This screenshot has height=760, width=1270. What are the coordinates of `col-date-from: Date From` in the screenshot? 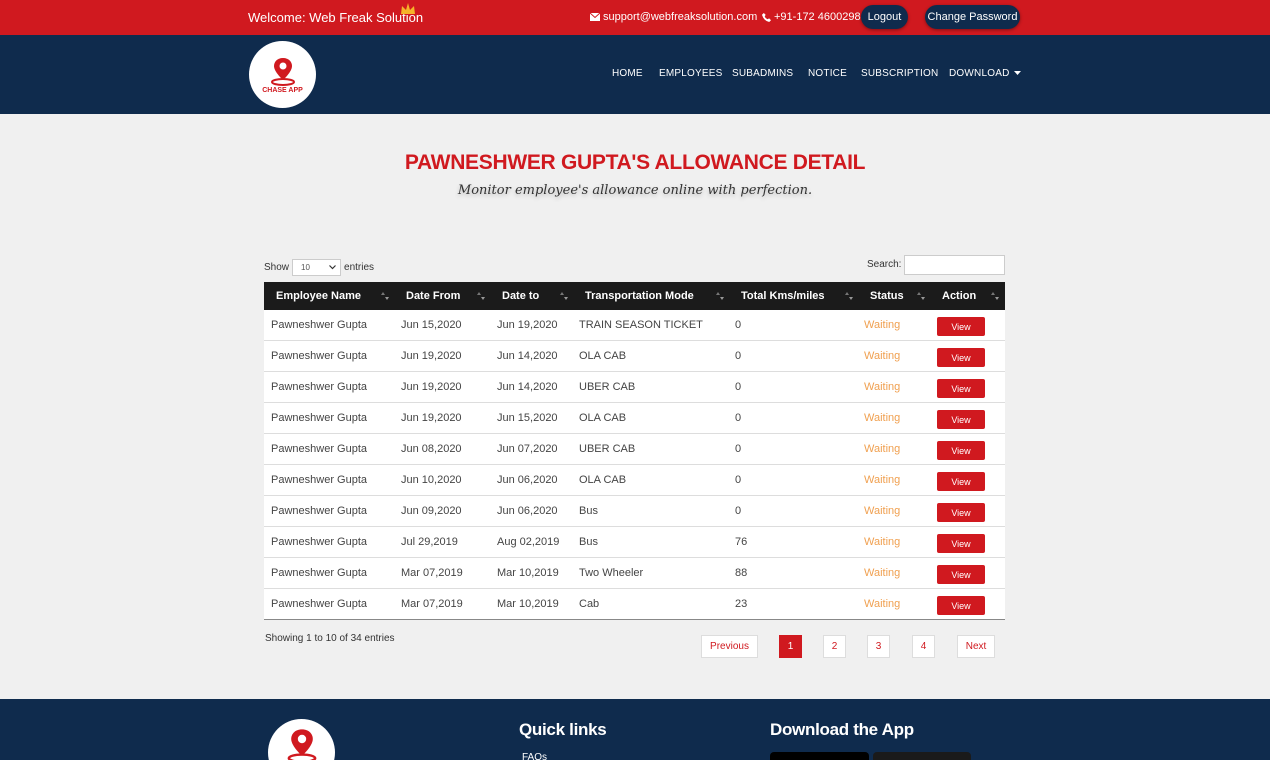 It's located at (433, 296).